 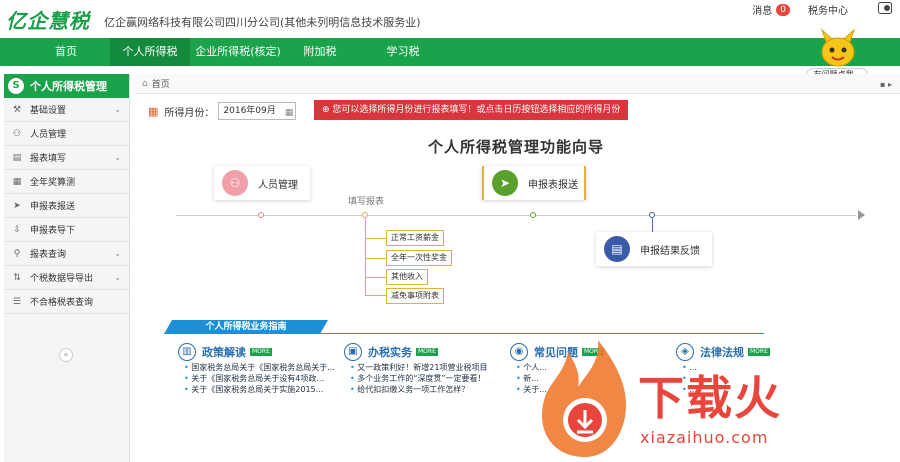 I want to click on sidebar-item-label: 申报表导下, so click(x=53, y=231).